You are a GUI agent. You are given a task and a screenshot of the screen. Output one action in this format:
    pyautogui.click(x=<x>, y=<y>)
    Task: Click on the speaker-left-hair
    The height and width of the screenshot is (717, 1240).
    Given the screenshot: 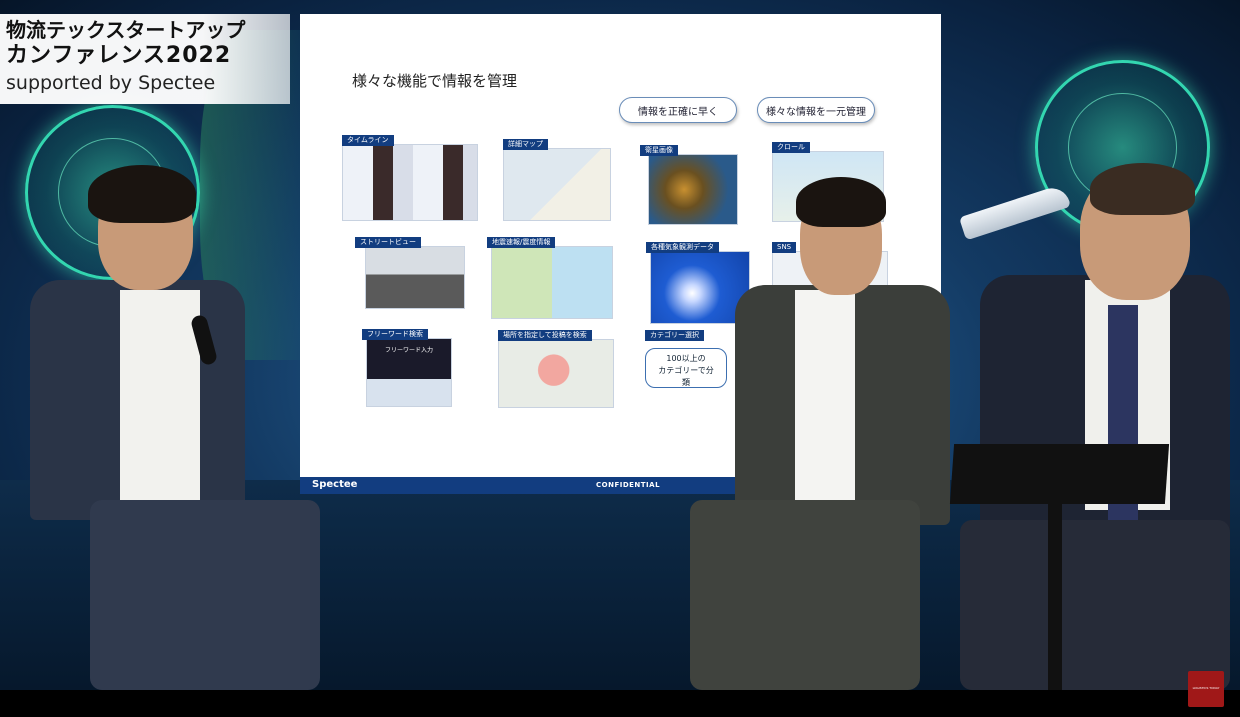 What is the action you would take?
    pyautogui.click(x=142, y=194)
    